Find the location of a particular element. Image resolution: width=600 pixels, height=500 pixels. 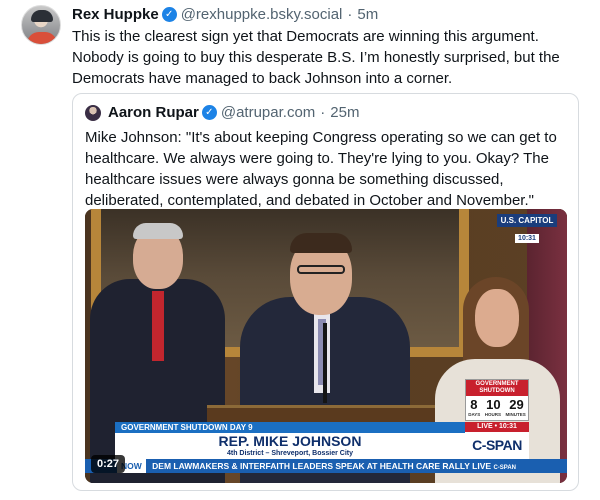

ticker-network: C-SPAN is located at coordinates (505, 468).